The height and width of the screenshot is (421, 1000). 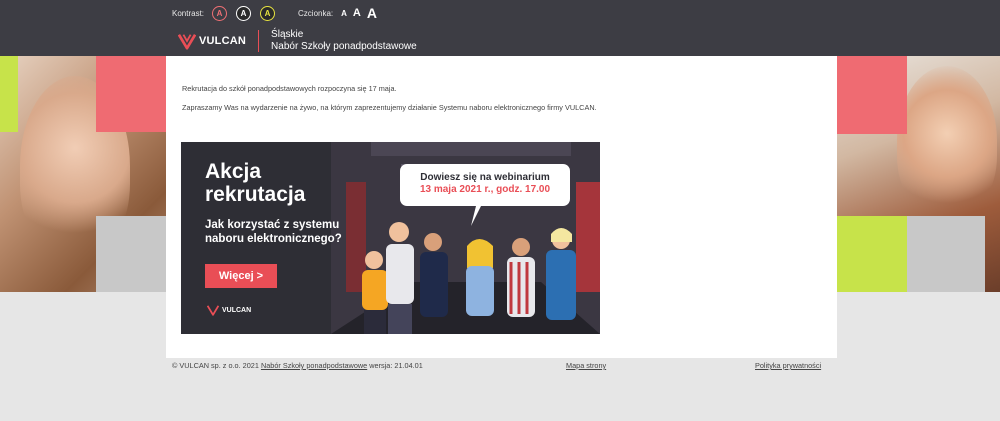 What do you see at coordinates (788, 365) in the screenshot?
I see `privacy-policy-link: Polityka prywatności` at bounding box center [788, 365].